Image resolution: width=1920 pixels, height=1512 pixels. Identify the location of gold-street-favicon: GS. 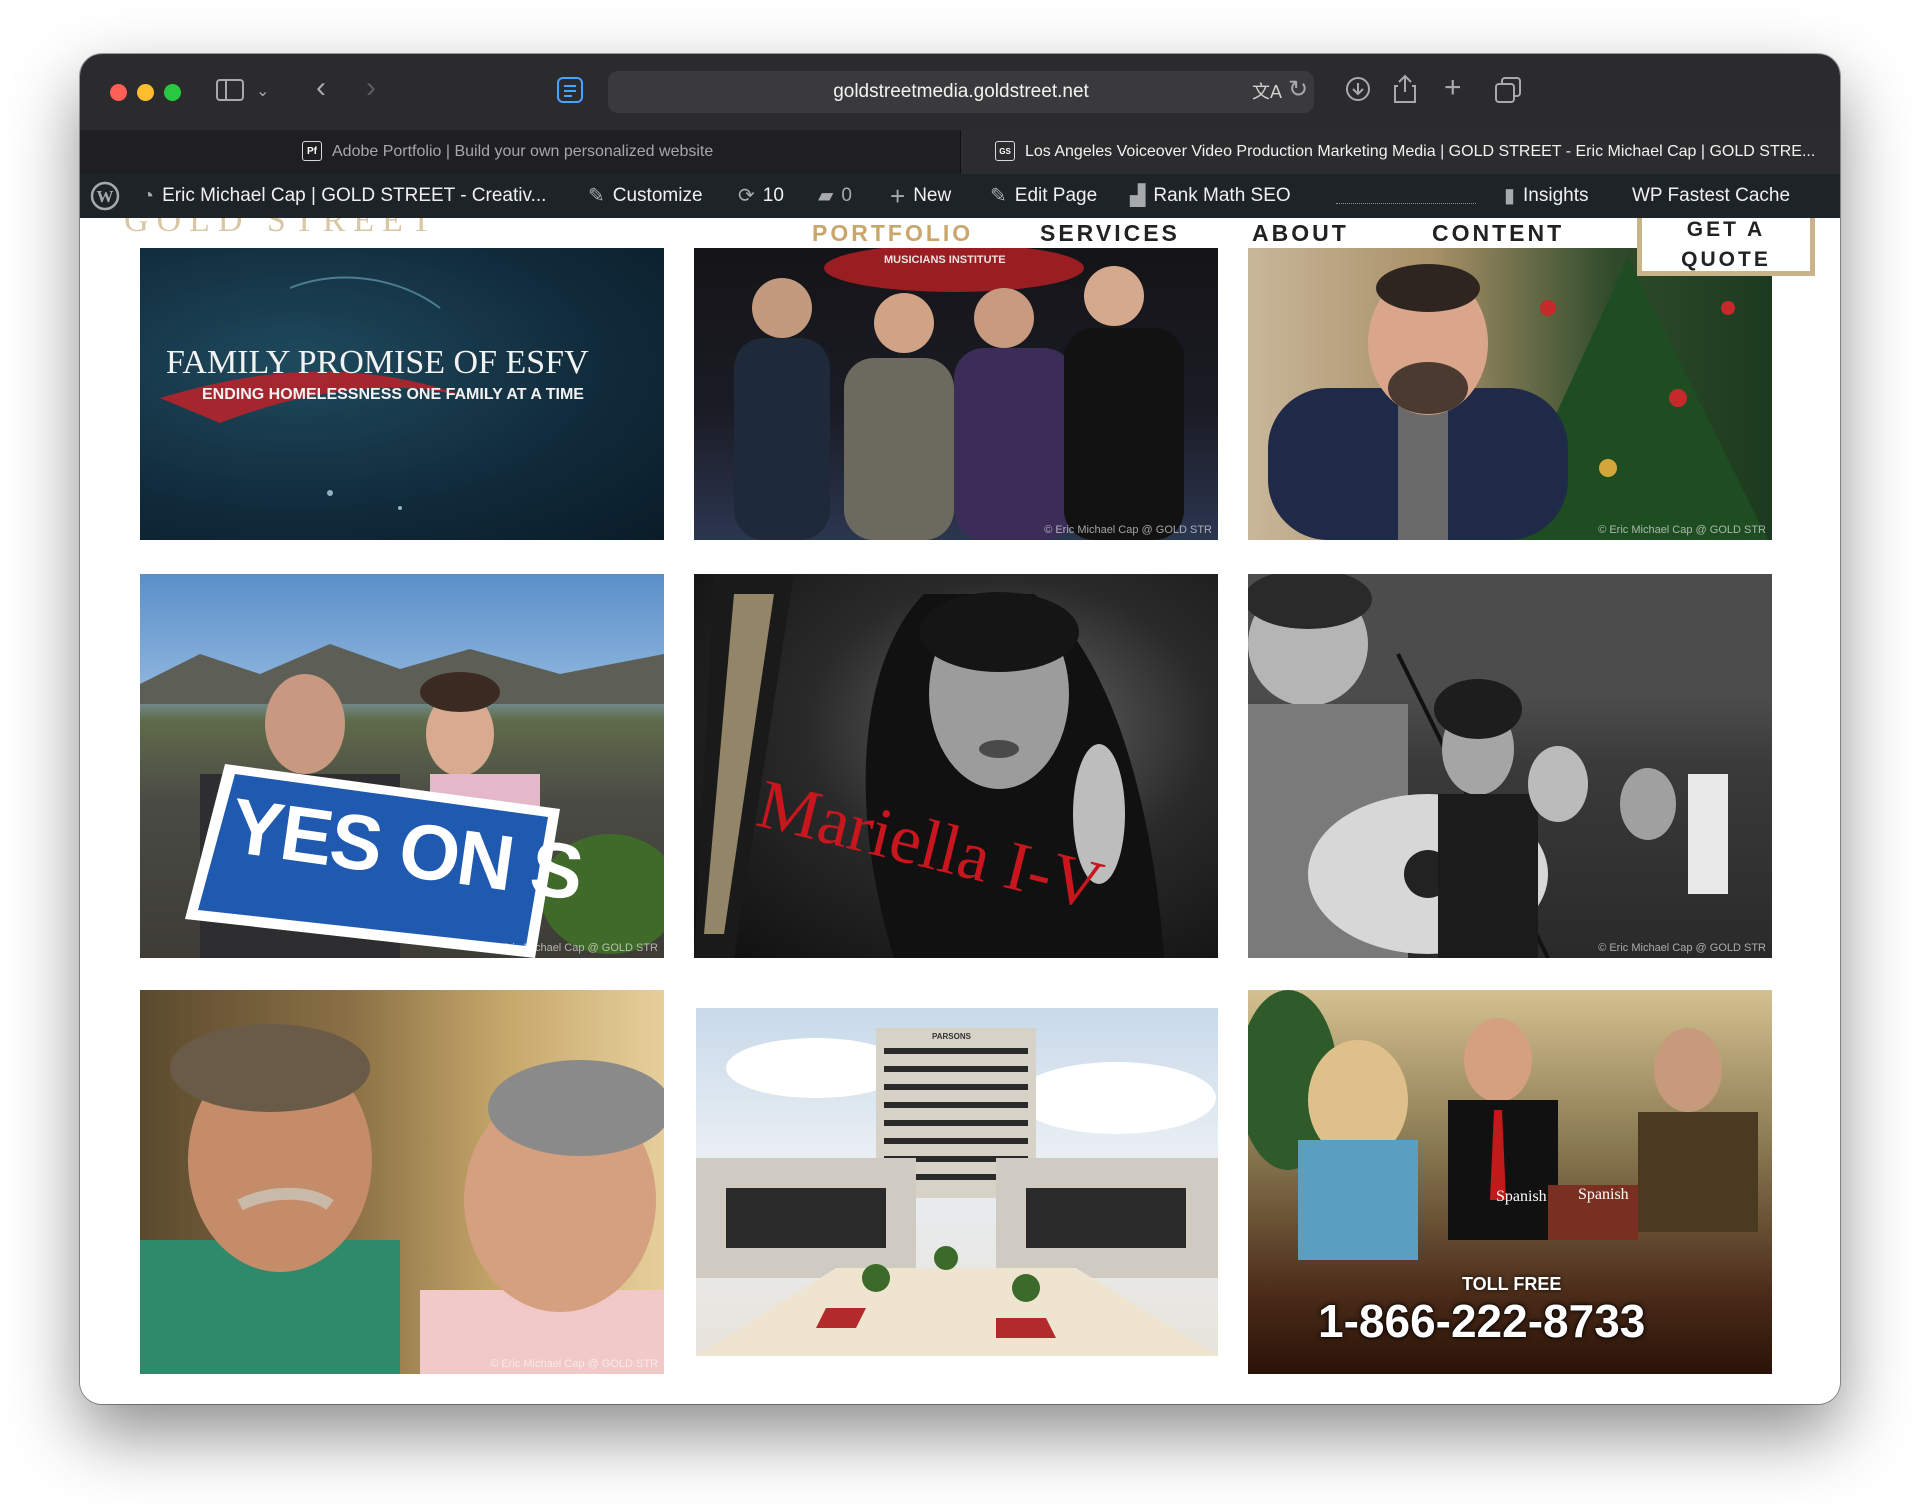
(1005, 151).